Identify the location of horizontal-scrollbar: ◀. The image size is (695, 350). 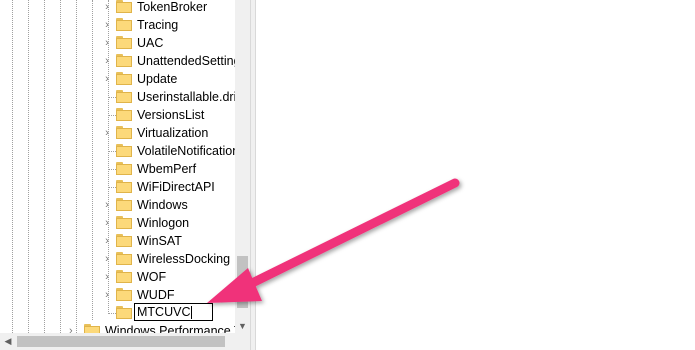
(125, 341).